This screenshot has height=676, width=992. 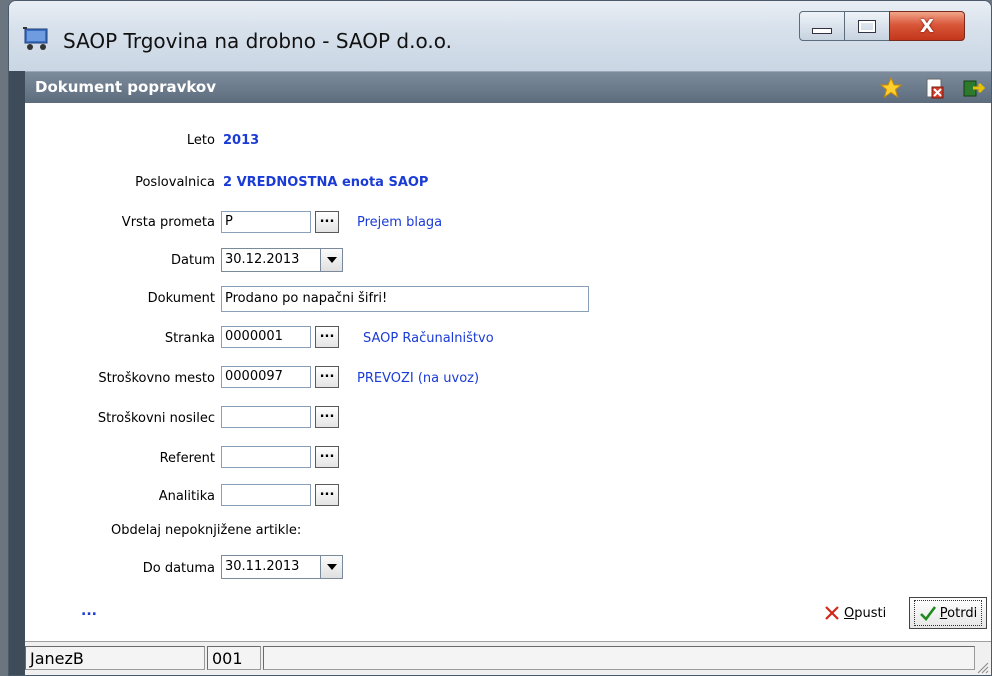 I want to click on maximize-icon, so click(x=867, y=26).